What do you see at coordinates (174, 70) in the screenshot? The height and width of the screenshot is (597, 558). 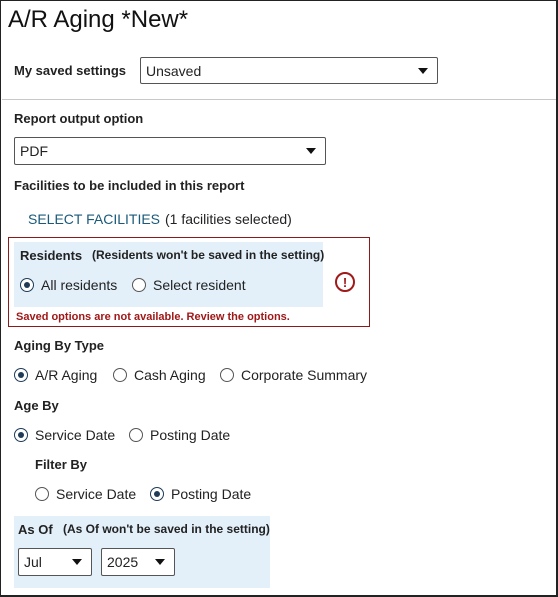 I see `saved-settings-value: Unsaved` at bounding box center [174, 70].